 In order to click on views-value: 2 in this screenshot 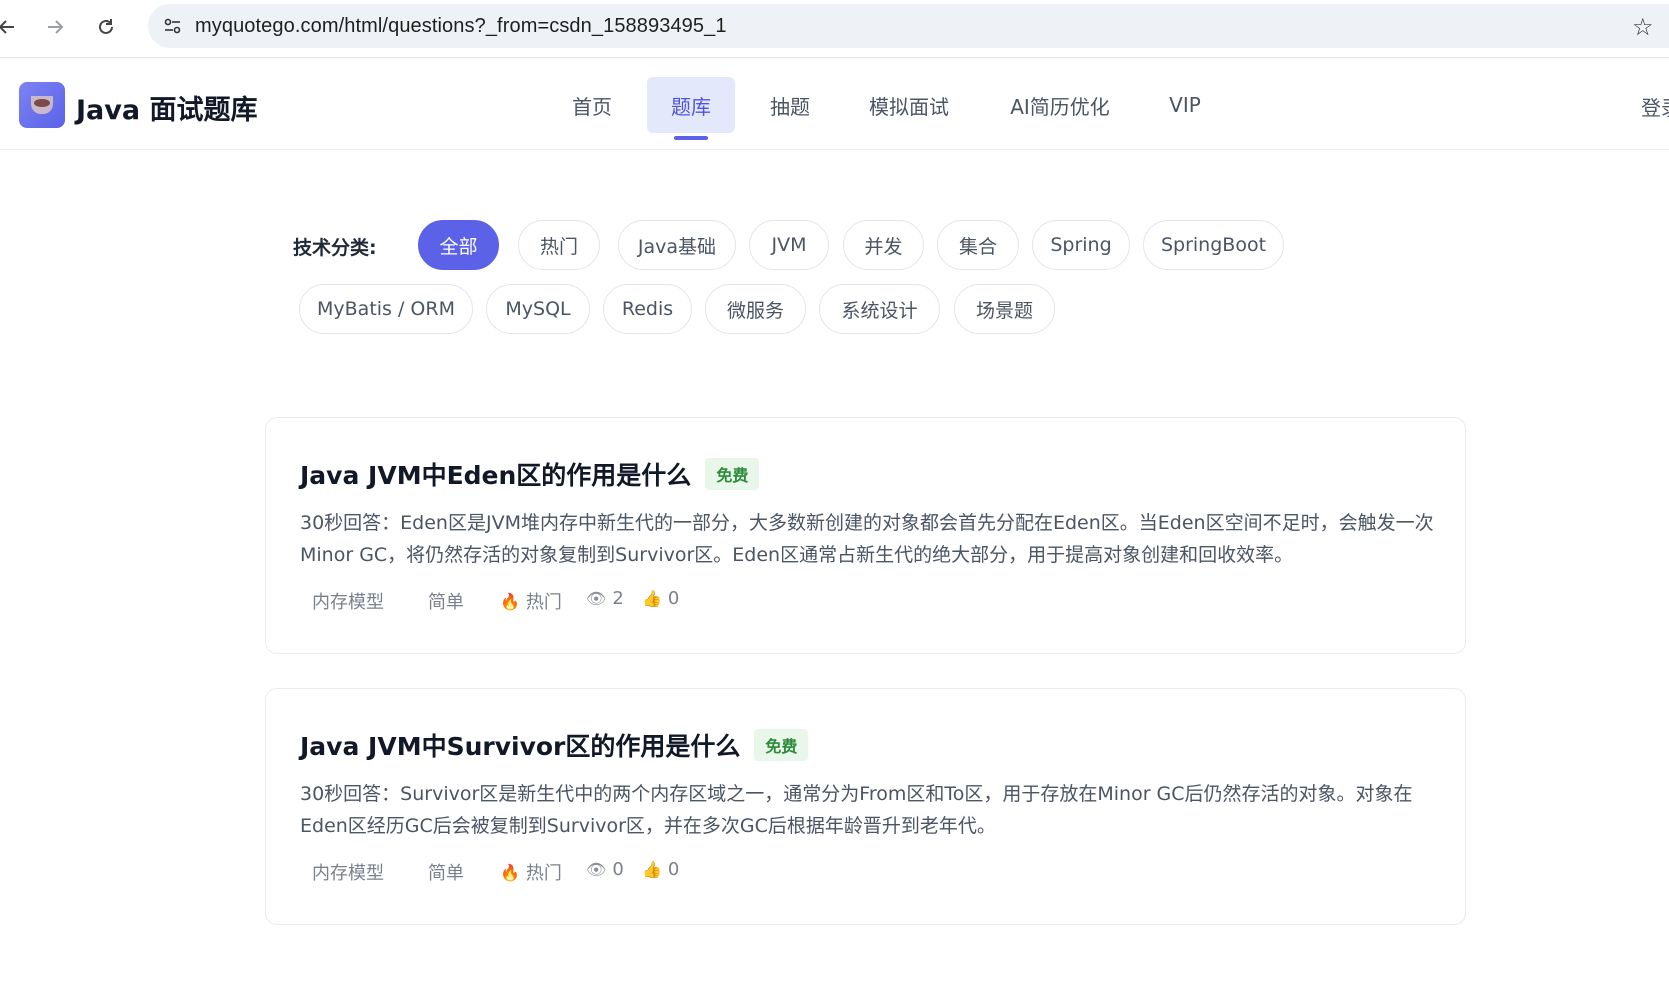, I will do `click(618, 598)`.